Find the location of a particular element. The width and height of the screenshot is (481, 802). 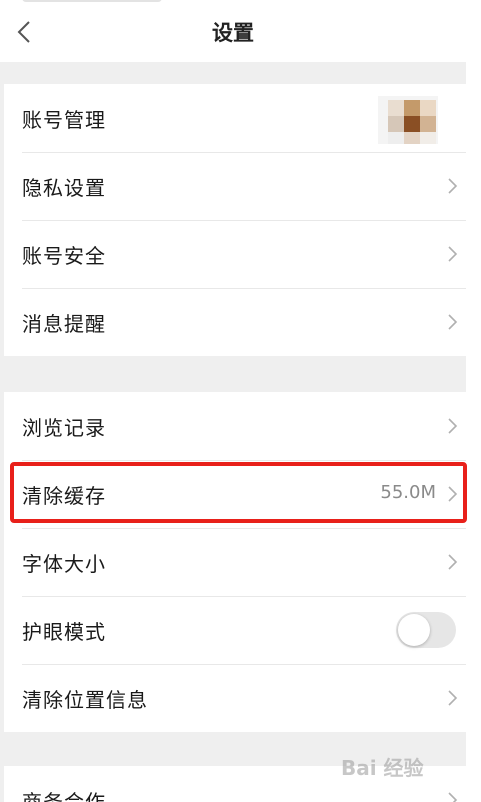

row-label: 清除缓存 is located at coordinates (64, 496).